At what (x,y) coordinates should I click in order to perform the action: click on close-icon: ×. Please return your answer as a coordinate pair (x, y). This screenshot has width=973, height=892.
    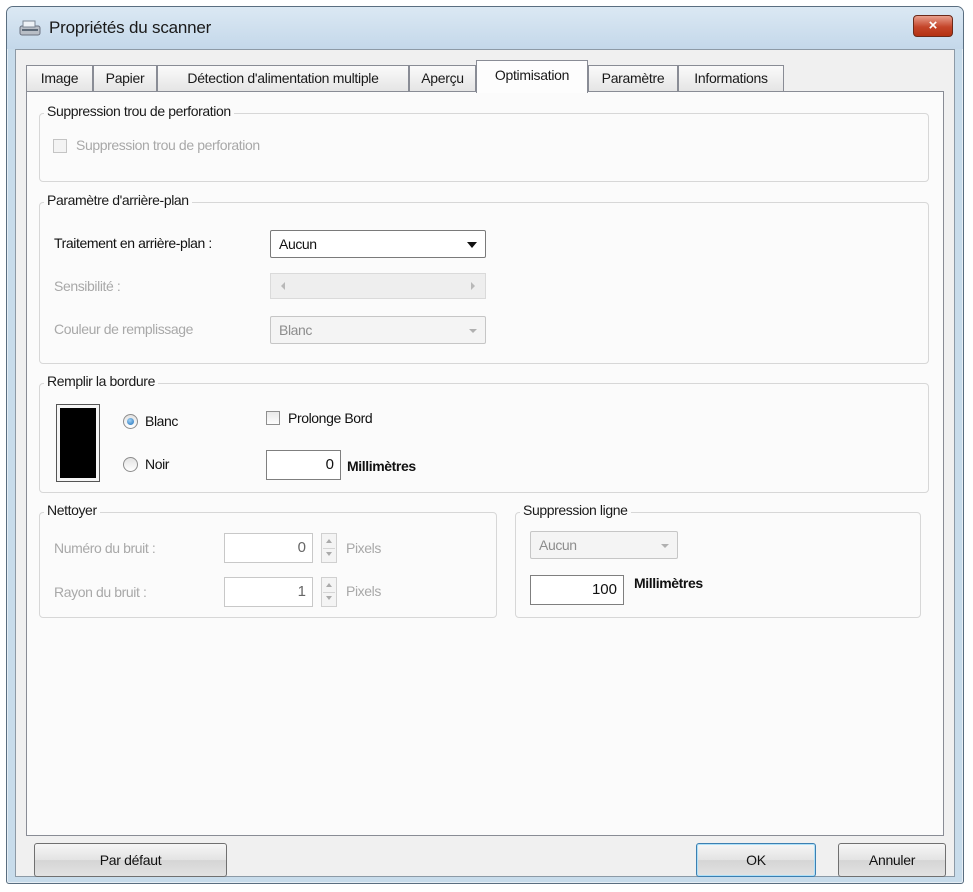
    Looking at the image, I should click on (933, 25).